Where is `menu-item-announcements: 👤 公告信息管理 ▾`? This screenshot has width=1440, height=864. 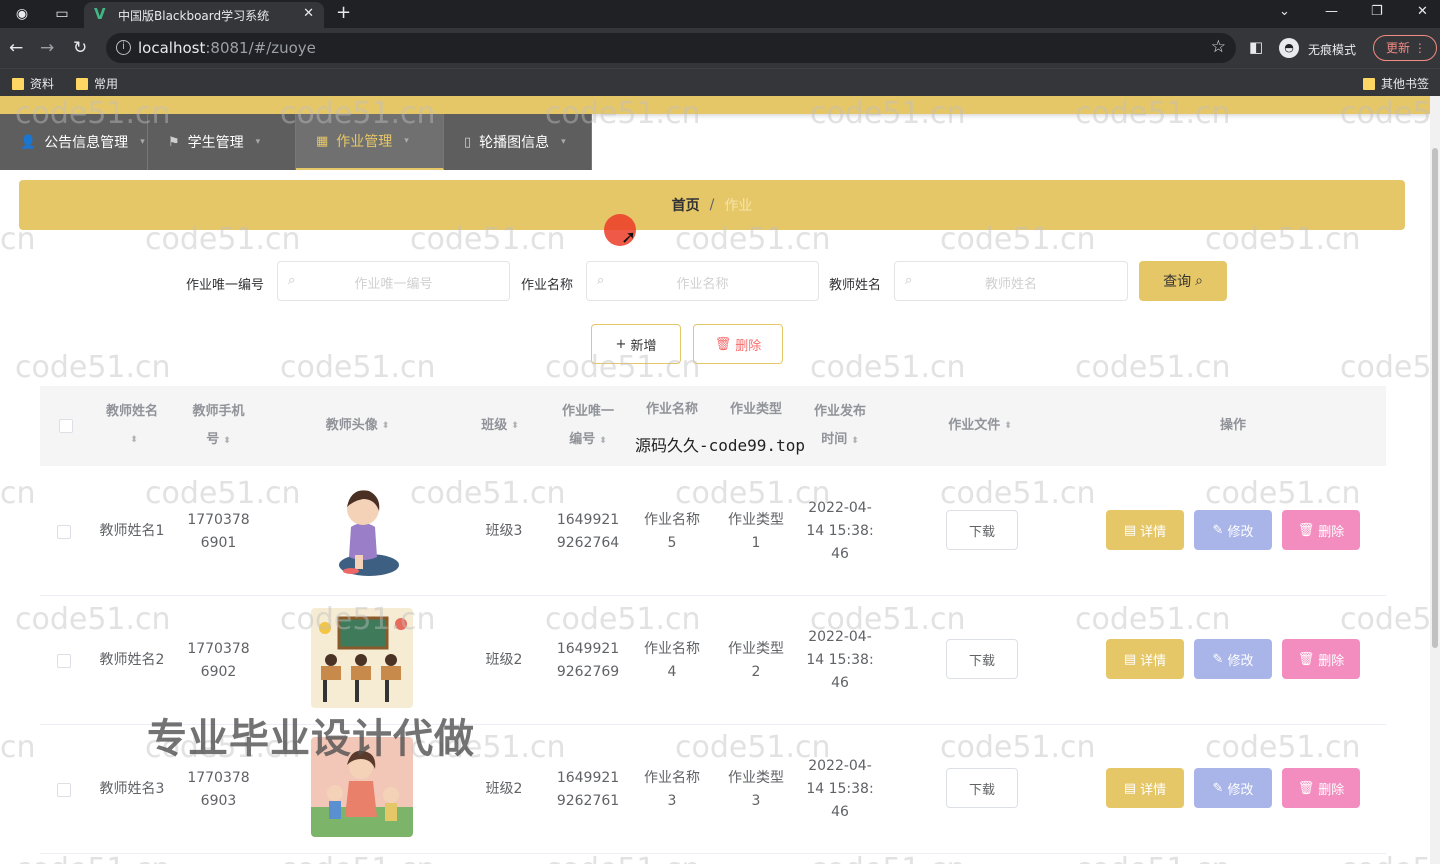
menu-item-announcements: 👤 公告信息管理 ▾ is located at coordinates (74, 142).